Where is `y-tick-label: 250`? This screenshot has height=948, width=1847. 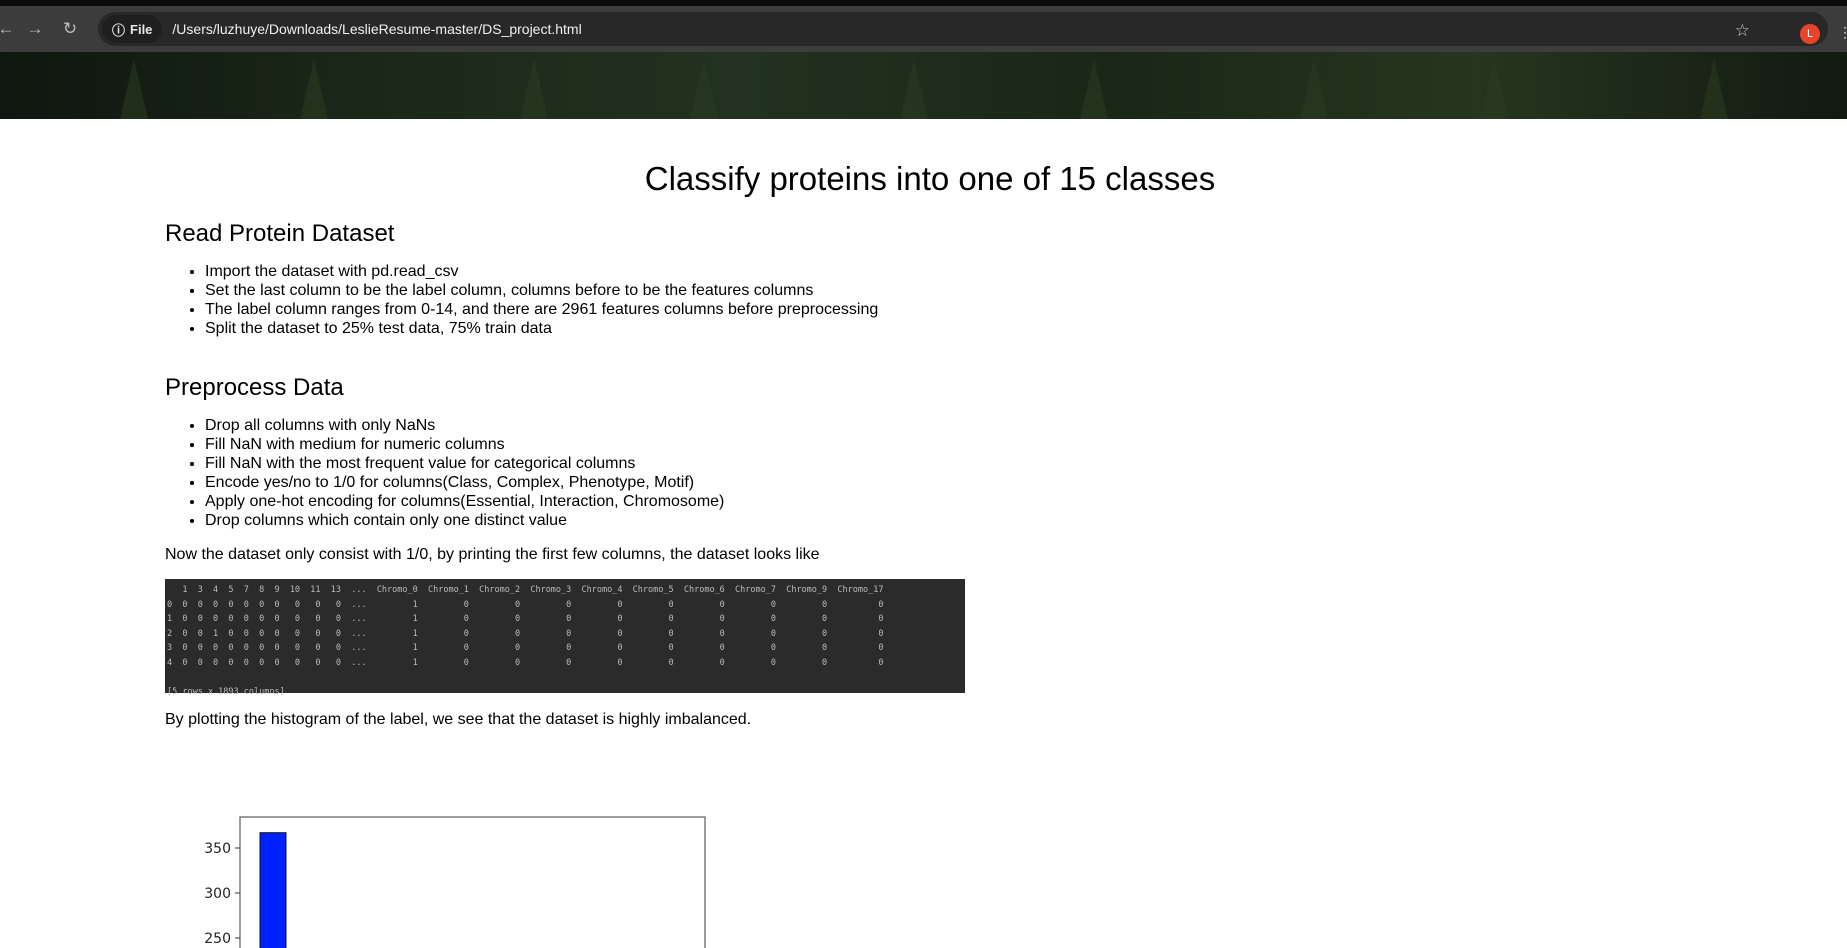
y-tick-label: 250 is located at coordinates (217, 939).